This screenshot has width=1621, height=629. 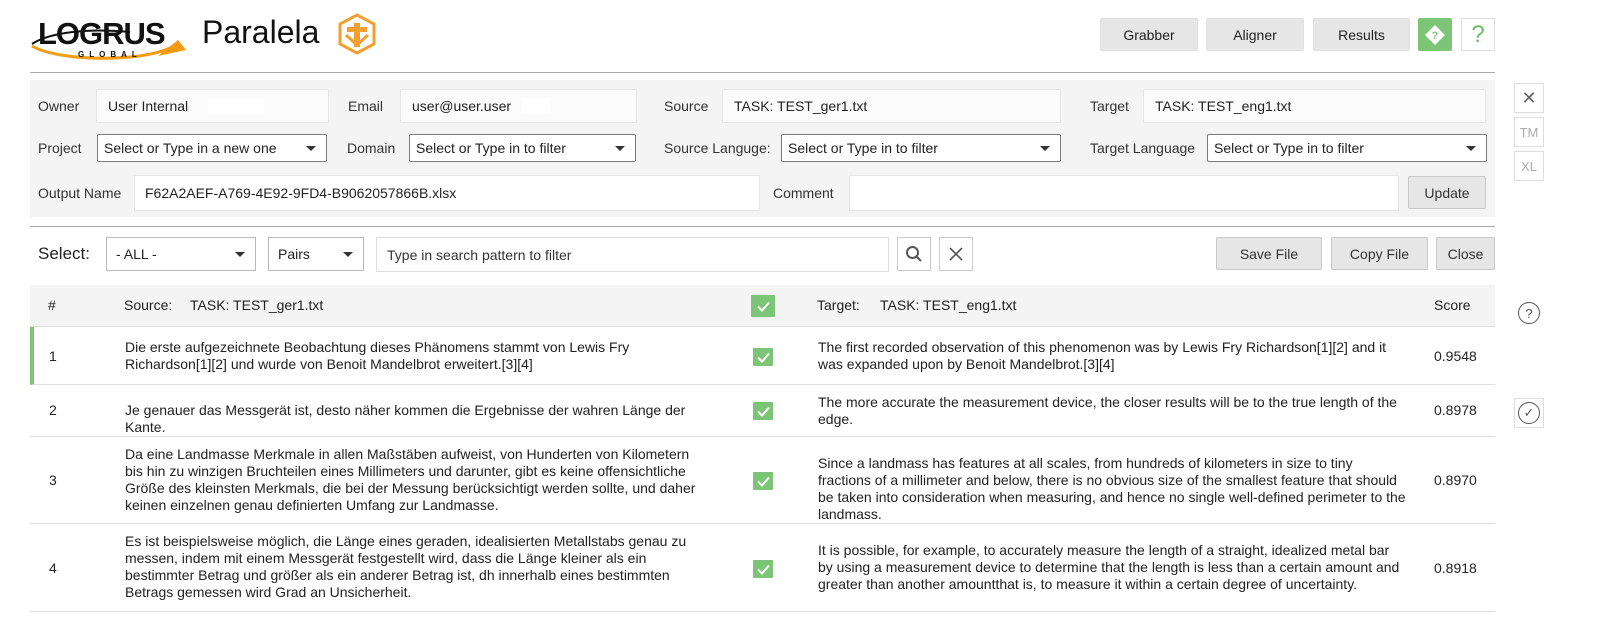 I want to click on logrus-logo: LOGRUS GLOBAL, so click(x=110, y=35).